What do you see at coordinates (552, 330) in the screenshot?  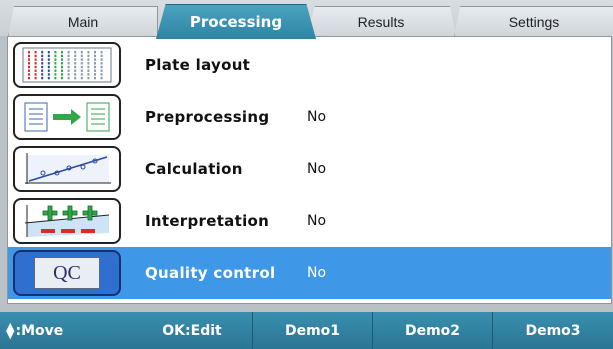 I see `demo3-button: Demo3` at bounding box center [552, 330].